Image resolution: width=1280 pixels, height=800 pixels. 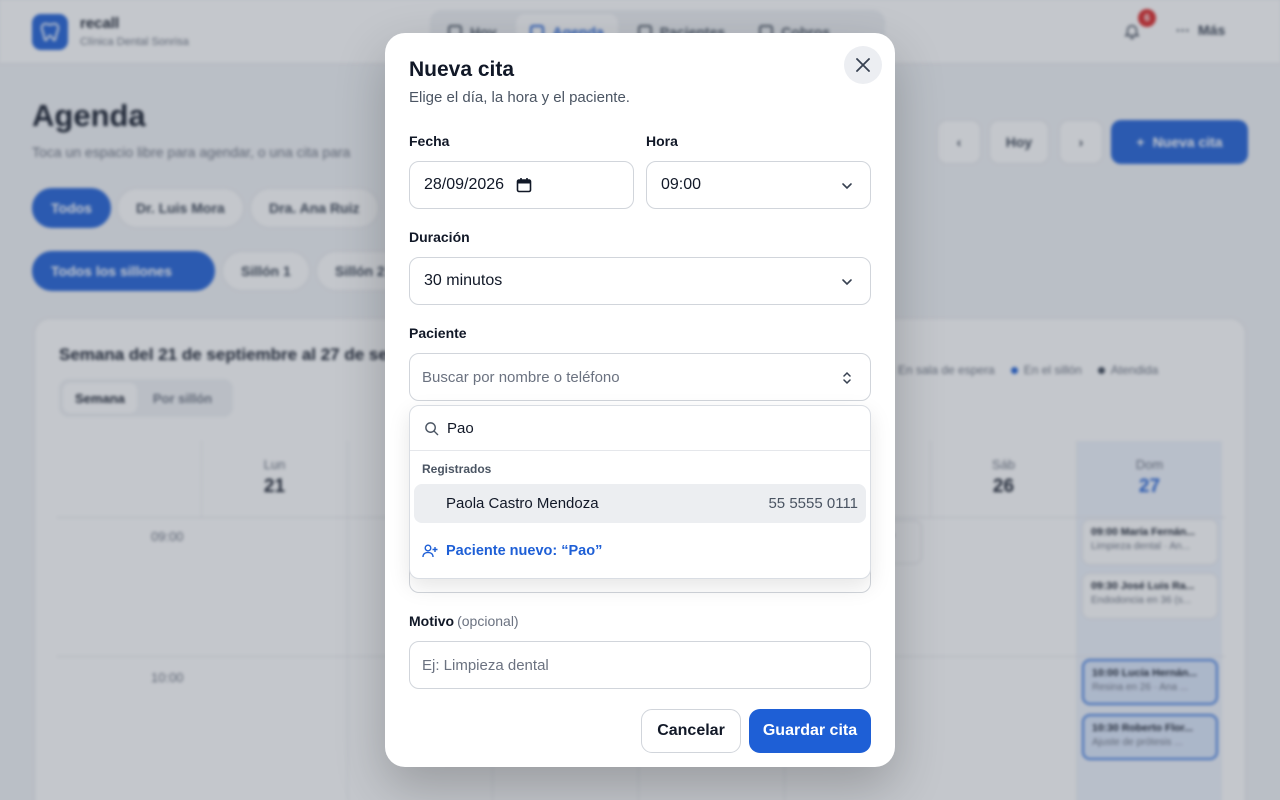 What do you see at coordinates (485, 665) in the screenshot?
I see `reason-placeholder: Ej: Limpieza dental` at bounding box center [485, 665].